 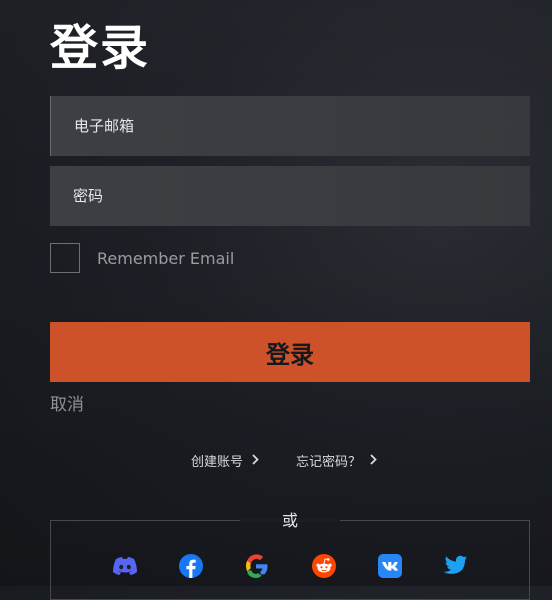 I want to click on remember-email-checkbox, so click(x=65, y=258).